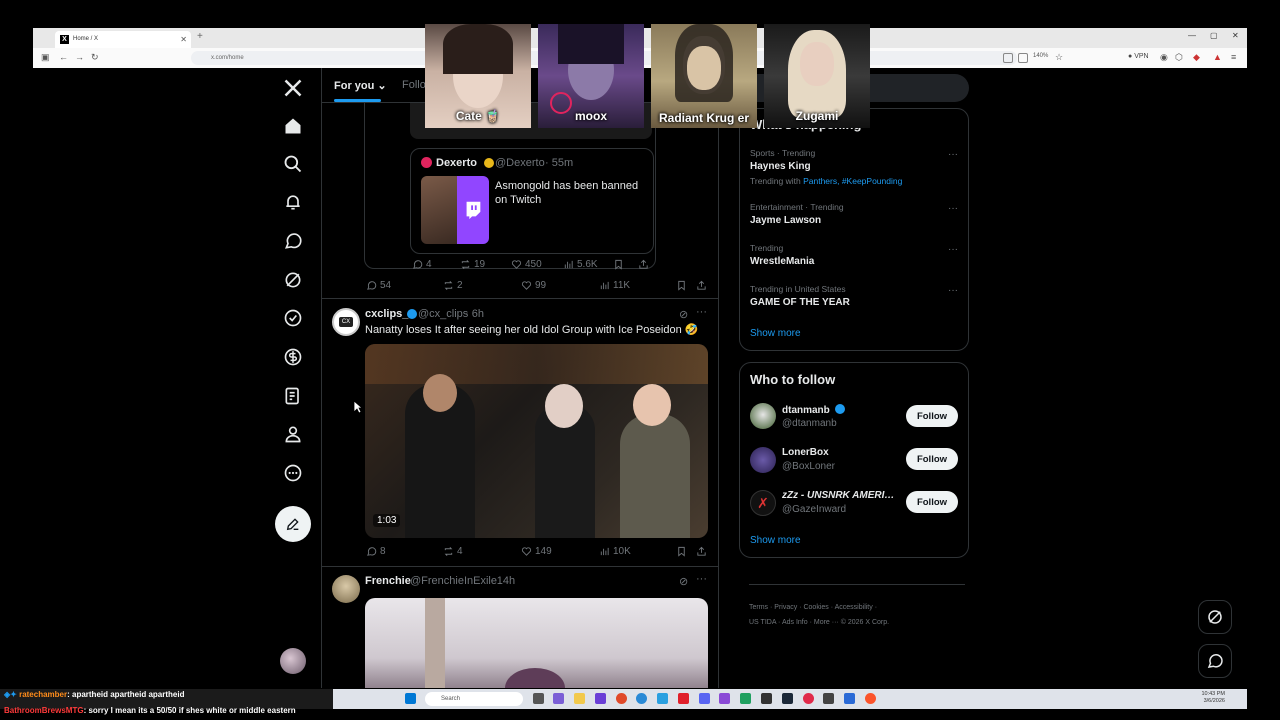  What do you see at coordinates (797, 214) in the screenshot?
I see `trend-item: Entertainment · Trending Jayme Lawson` at bounding box center [797, 214].